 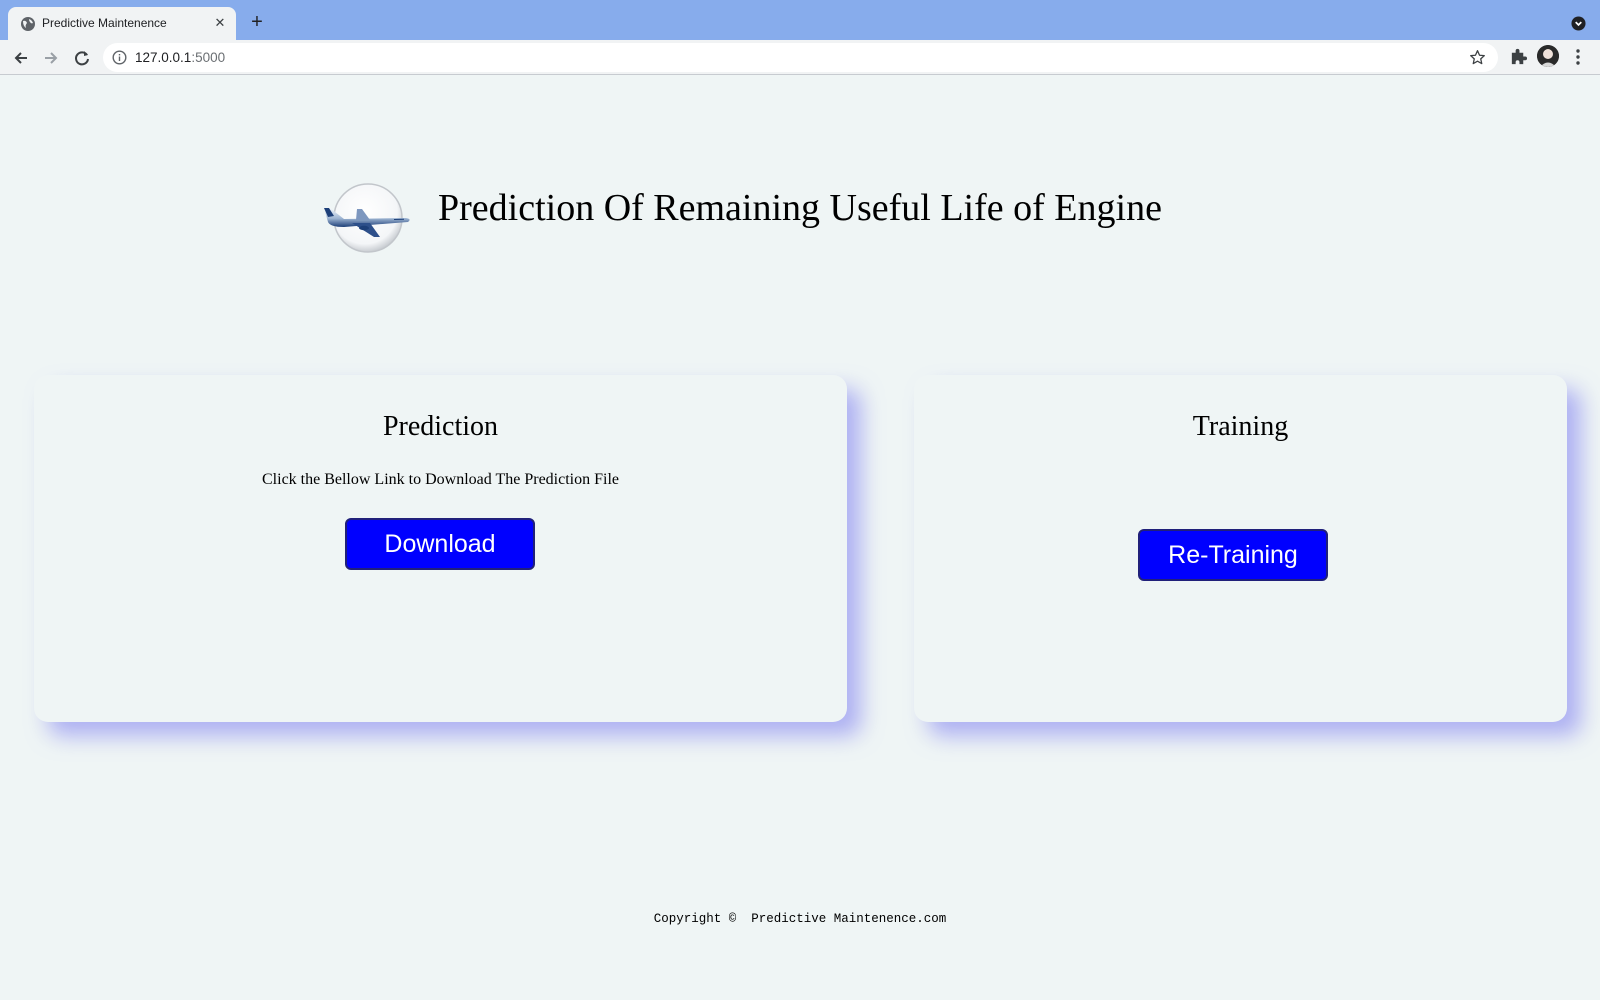 What do you see at coordinates (51, 58) in the screenshot?
I see `forward-arrow-icon` at bounding box center [51, 58].